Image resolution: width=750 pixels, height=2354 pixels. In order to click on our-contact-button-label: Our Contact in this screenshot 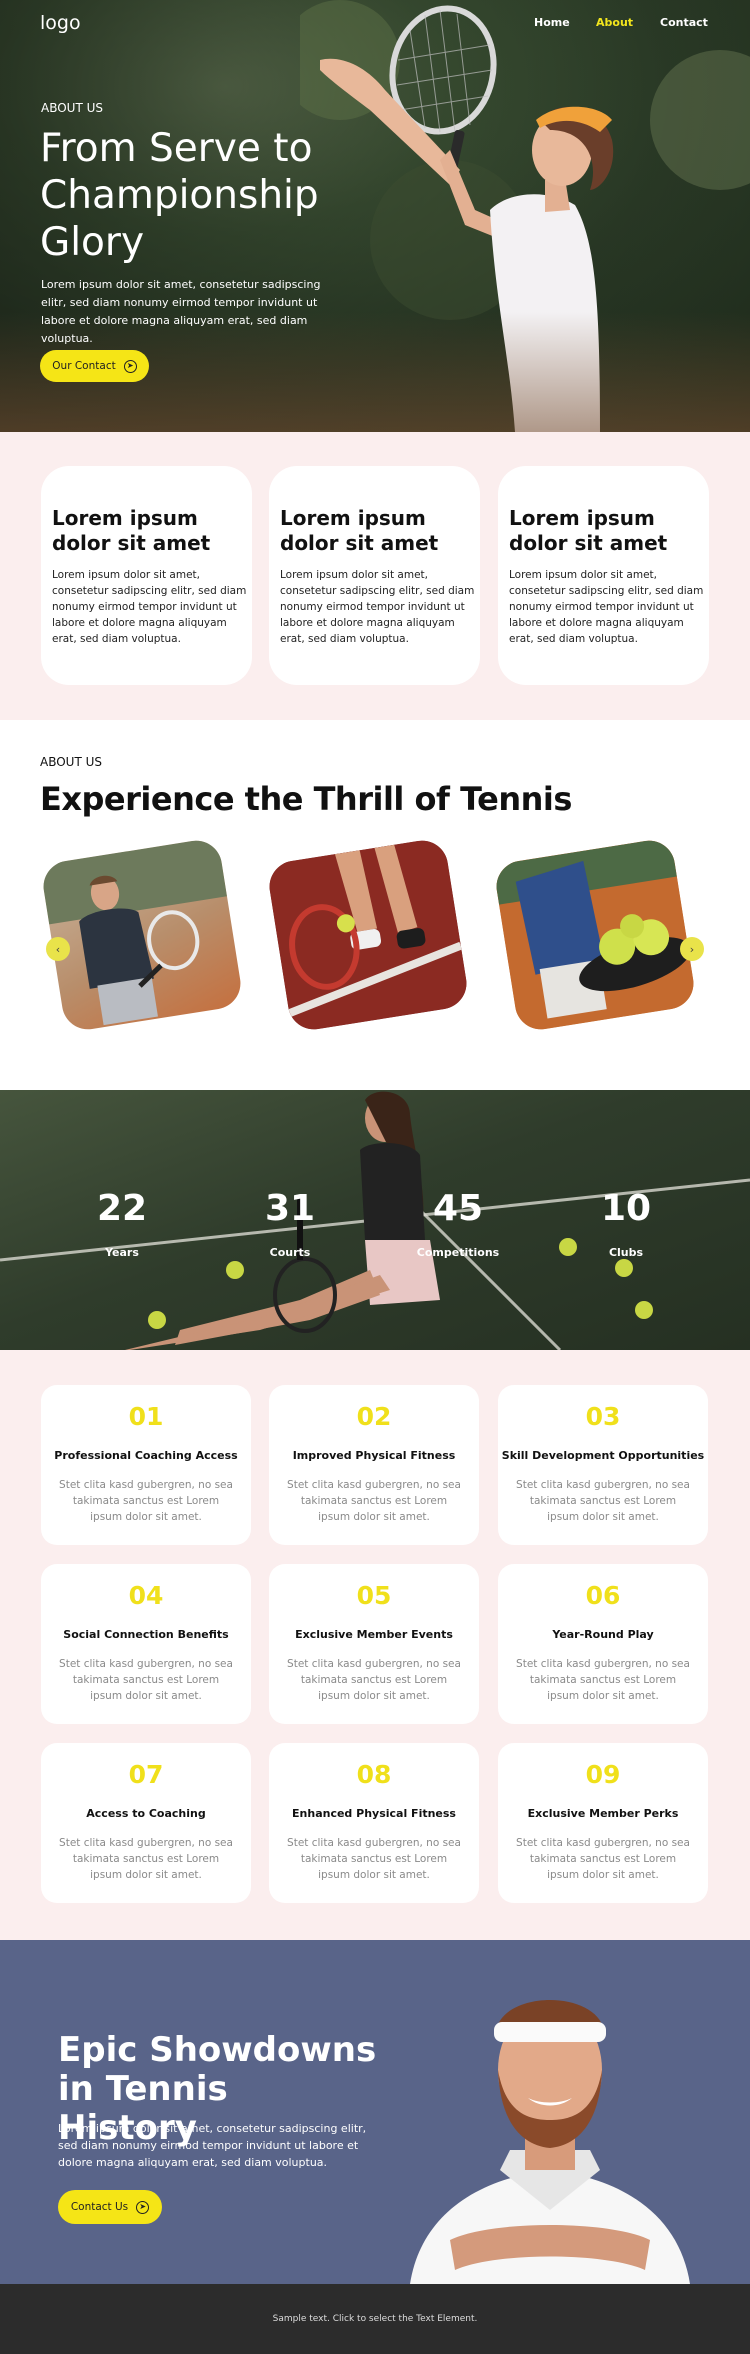, I will do `click(84, 366)`.